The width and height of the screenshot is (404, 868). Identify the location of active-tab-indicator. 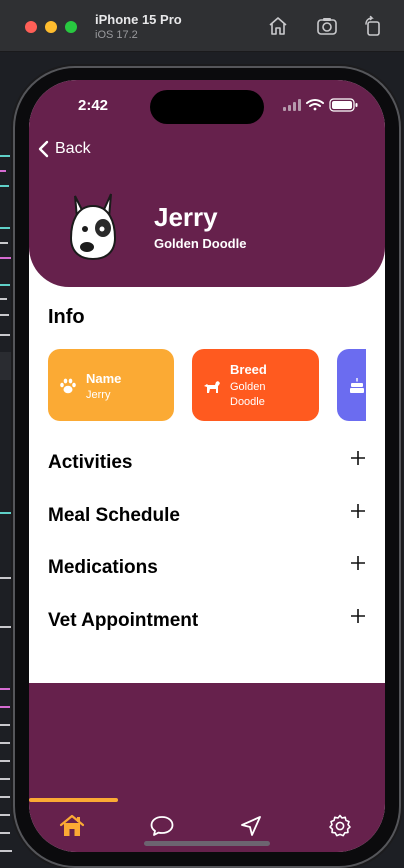
(73, 800).